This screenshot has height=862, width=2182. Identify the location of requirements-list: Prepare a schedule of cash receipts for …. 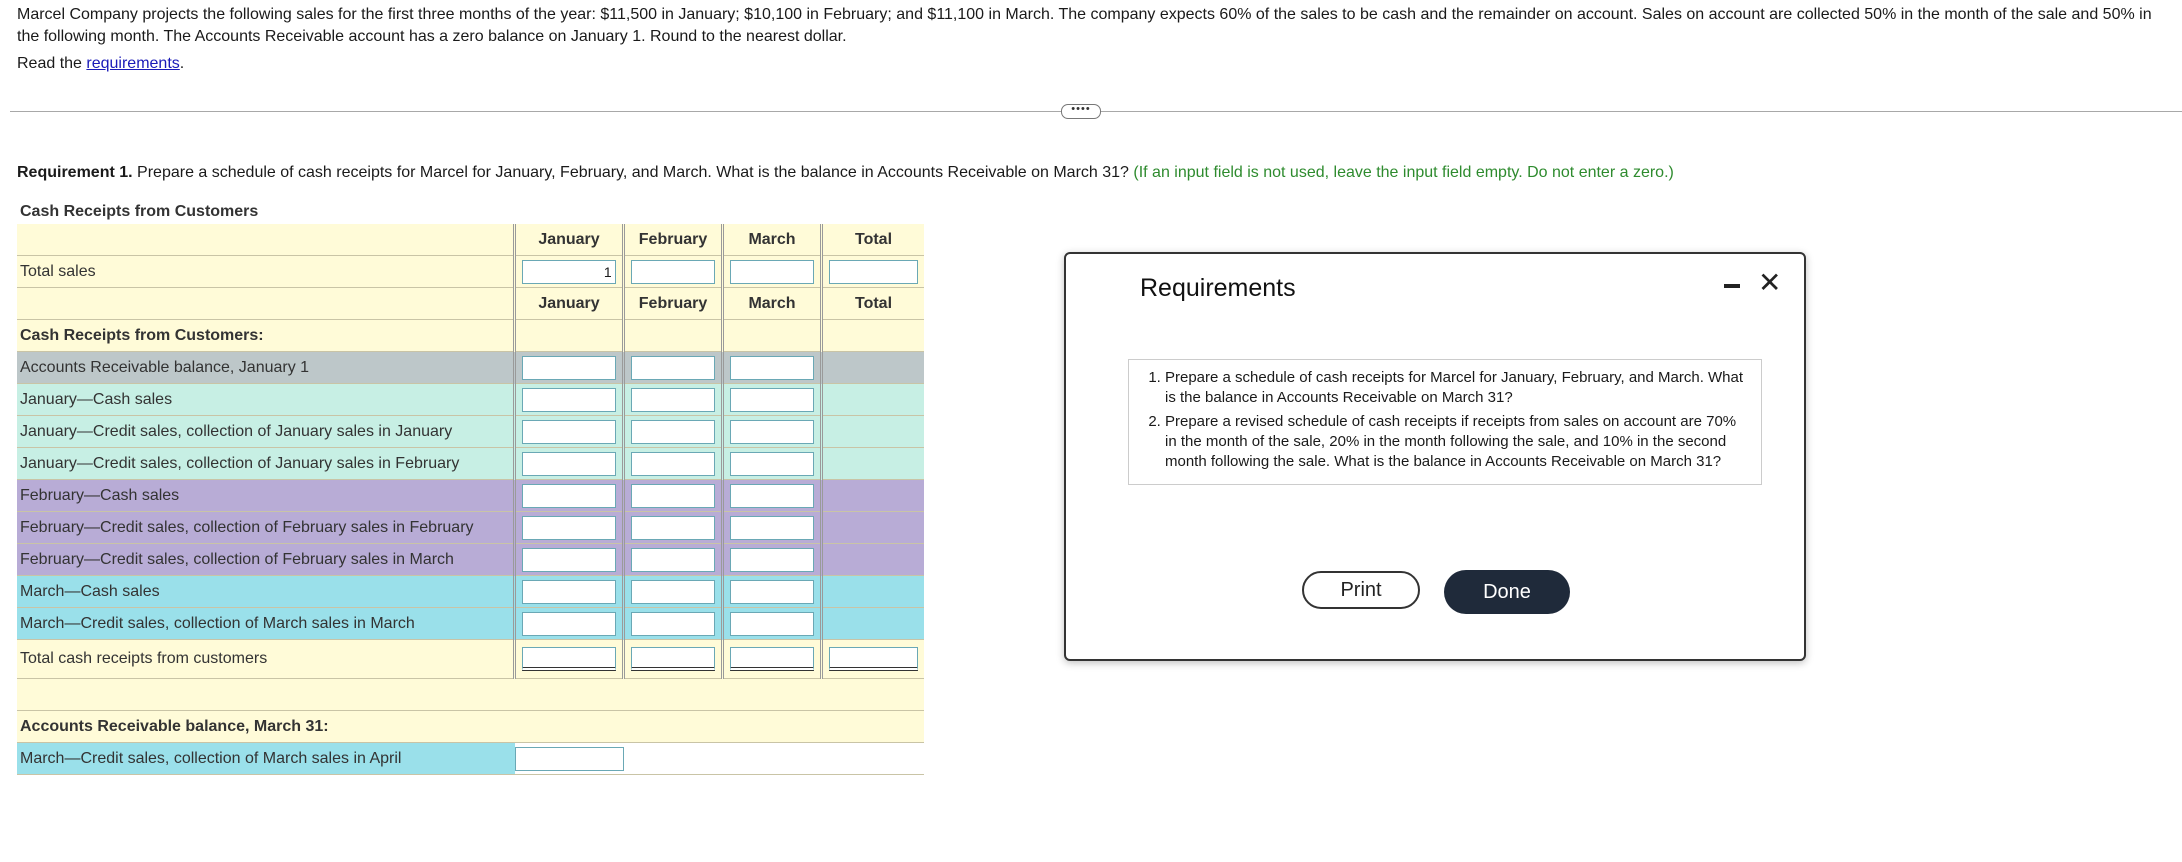
(1445, 422).